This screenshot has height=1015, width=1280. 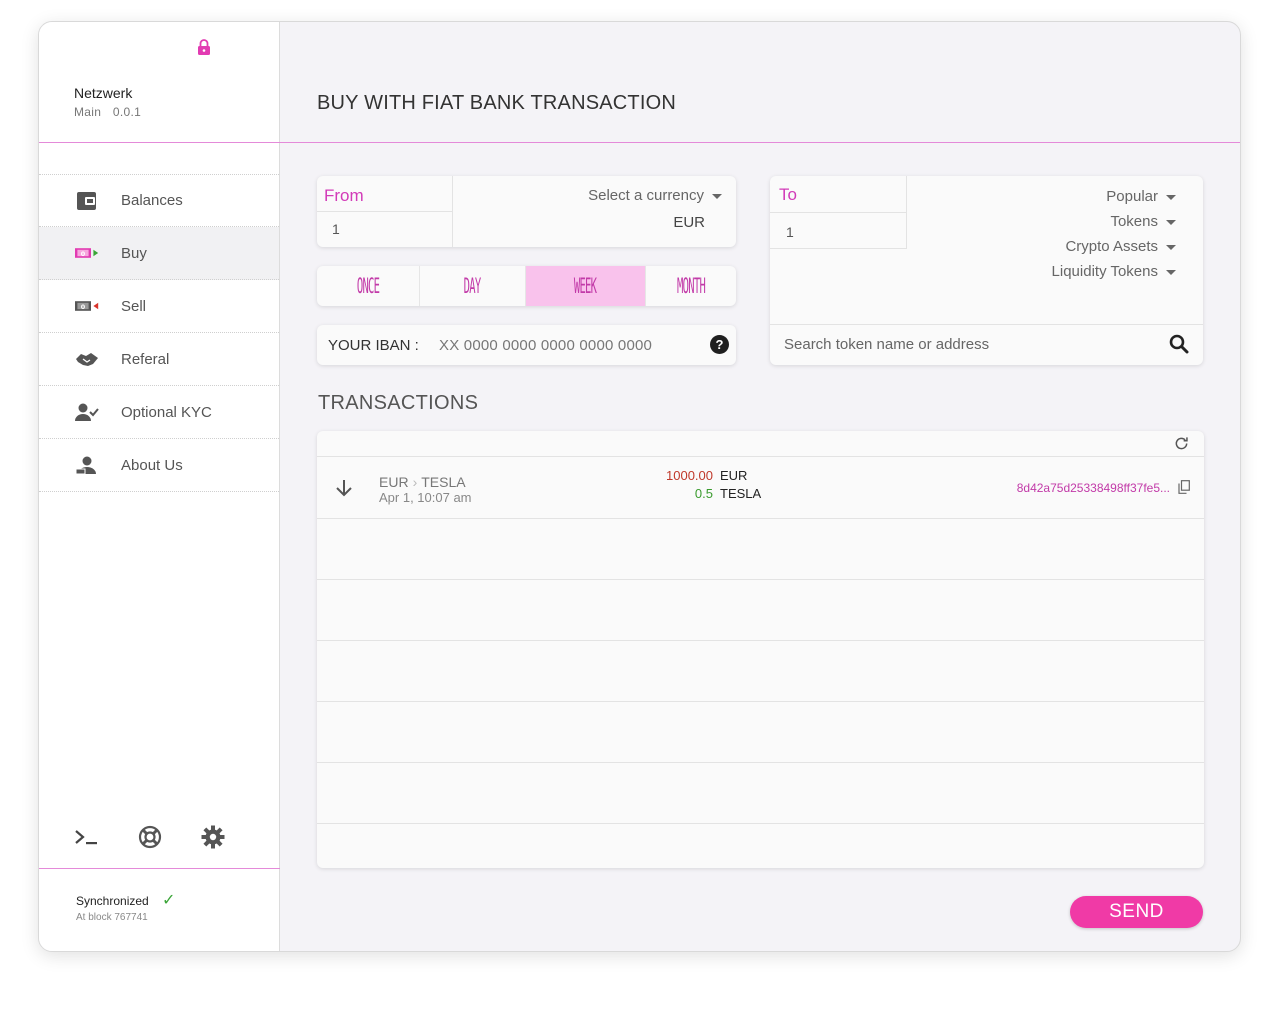 I want to click on sidebar-item-label: Referal, so click(x=145, y=359).